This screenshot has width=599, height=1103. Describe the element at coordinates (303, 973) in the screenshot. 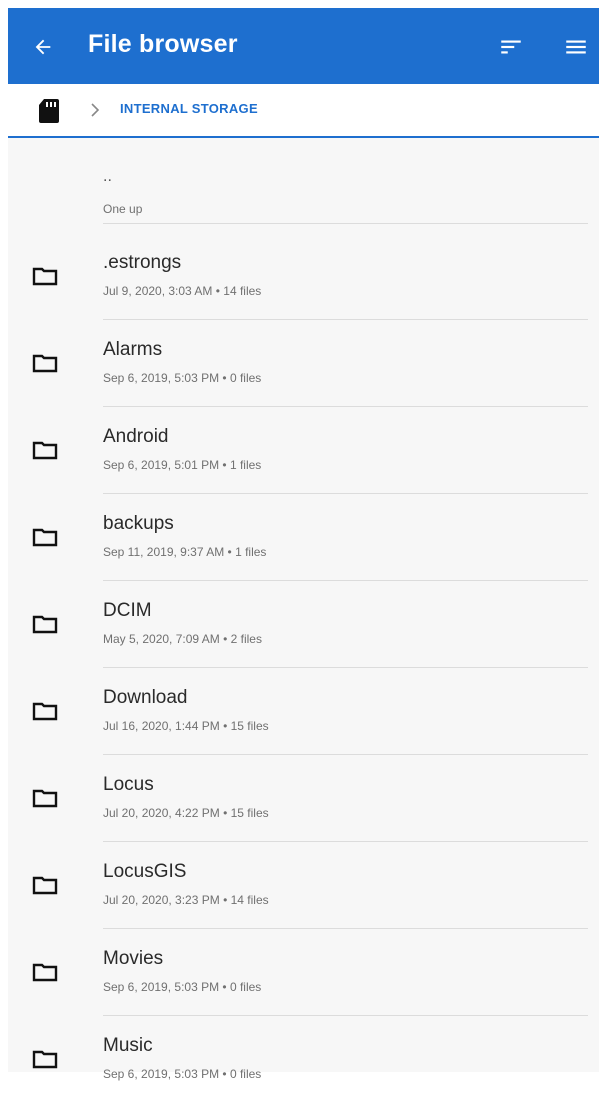

I see `list-item: Movies Sep 6, 2019, 5:03 PM • 0 files` at that location.